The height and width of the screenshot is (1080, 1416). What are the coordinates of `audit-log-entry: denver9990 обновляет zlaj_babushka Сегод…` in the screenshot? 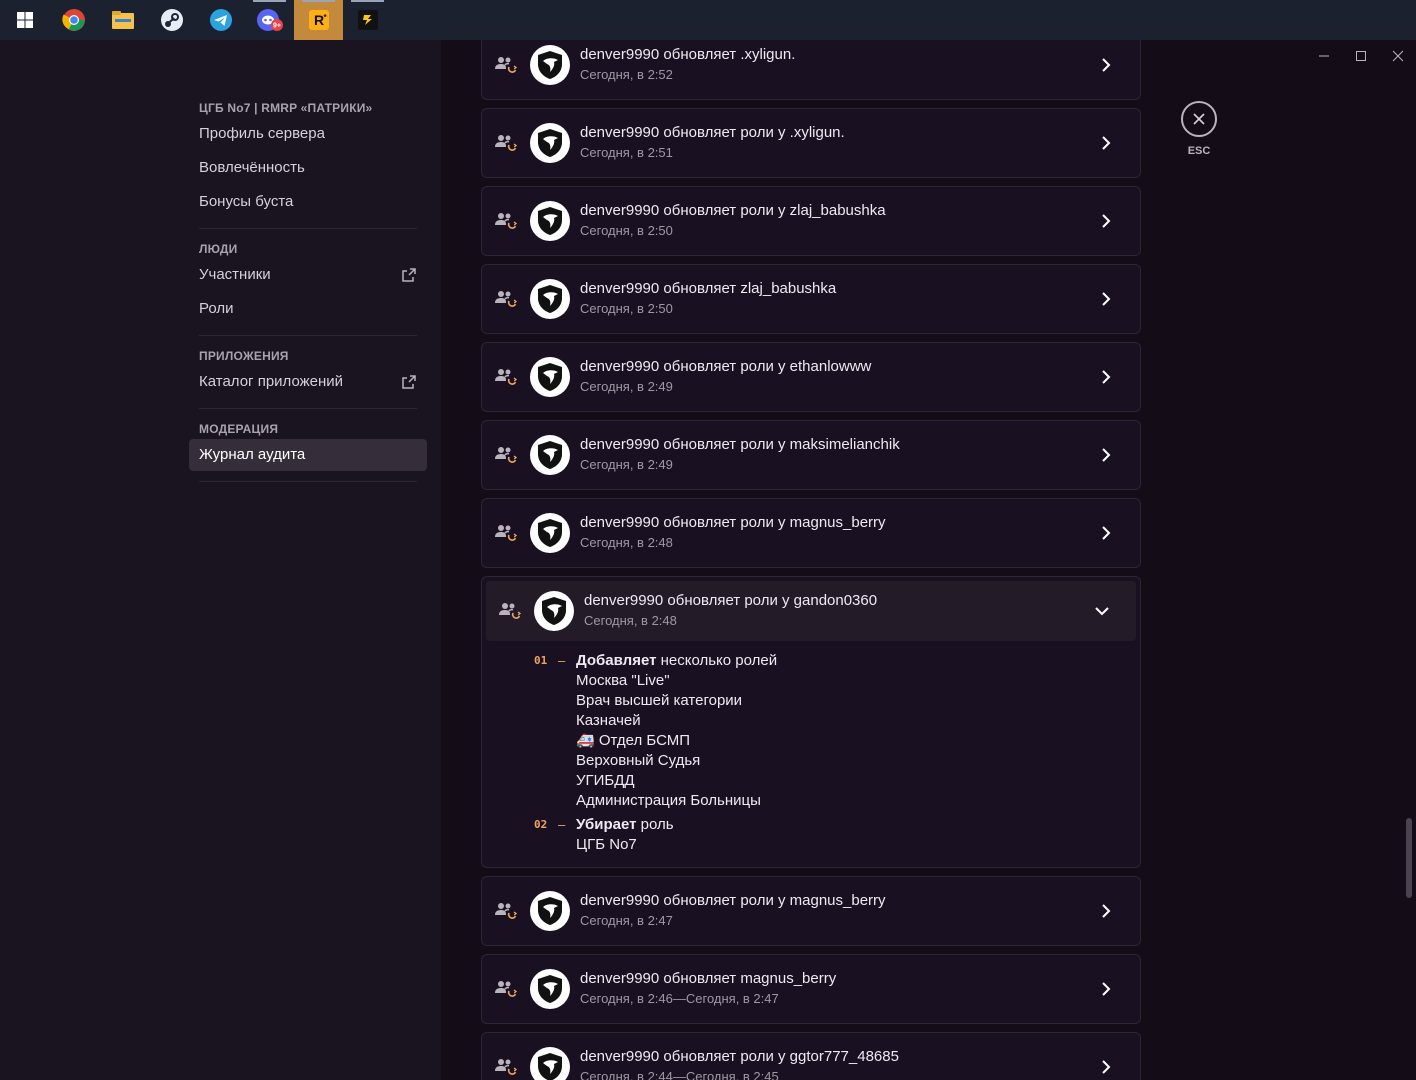 It's located at (811, 299).